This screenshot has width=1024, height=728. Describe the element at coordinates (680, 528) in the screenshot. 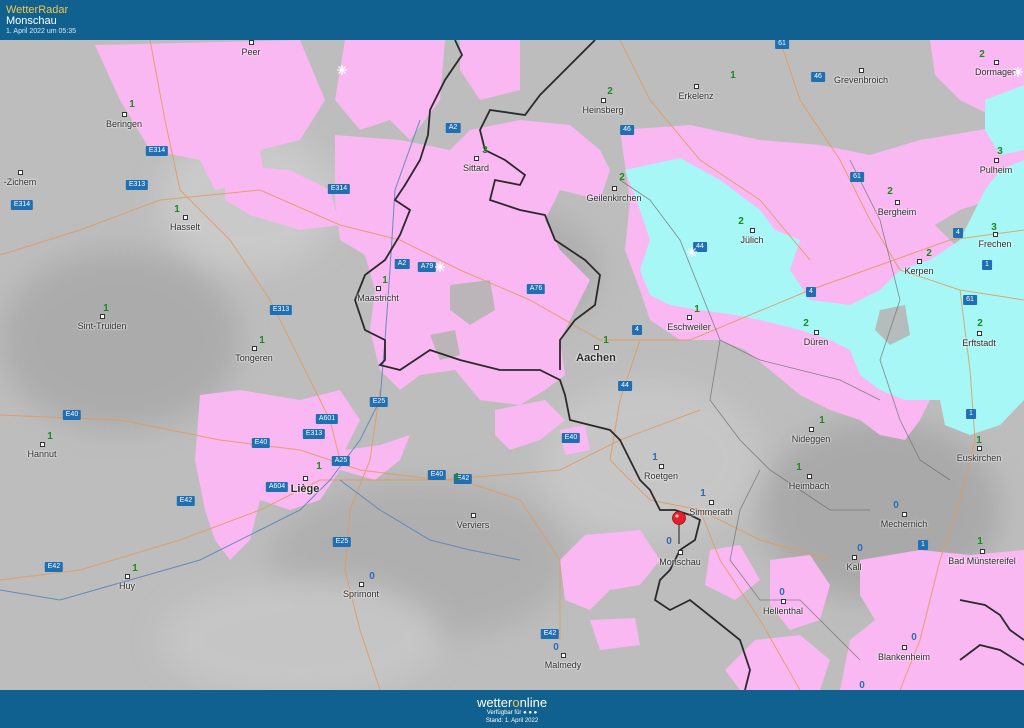

I see `location-pin-icon` at that location.